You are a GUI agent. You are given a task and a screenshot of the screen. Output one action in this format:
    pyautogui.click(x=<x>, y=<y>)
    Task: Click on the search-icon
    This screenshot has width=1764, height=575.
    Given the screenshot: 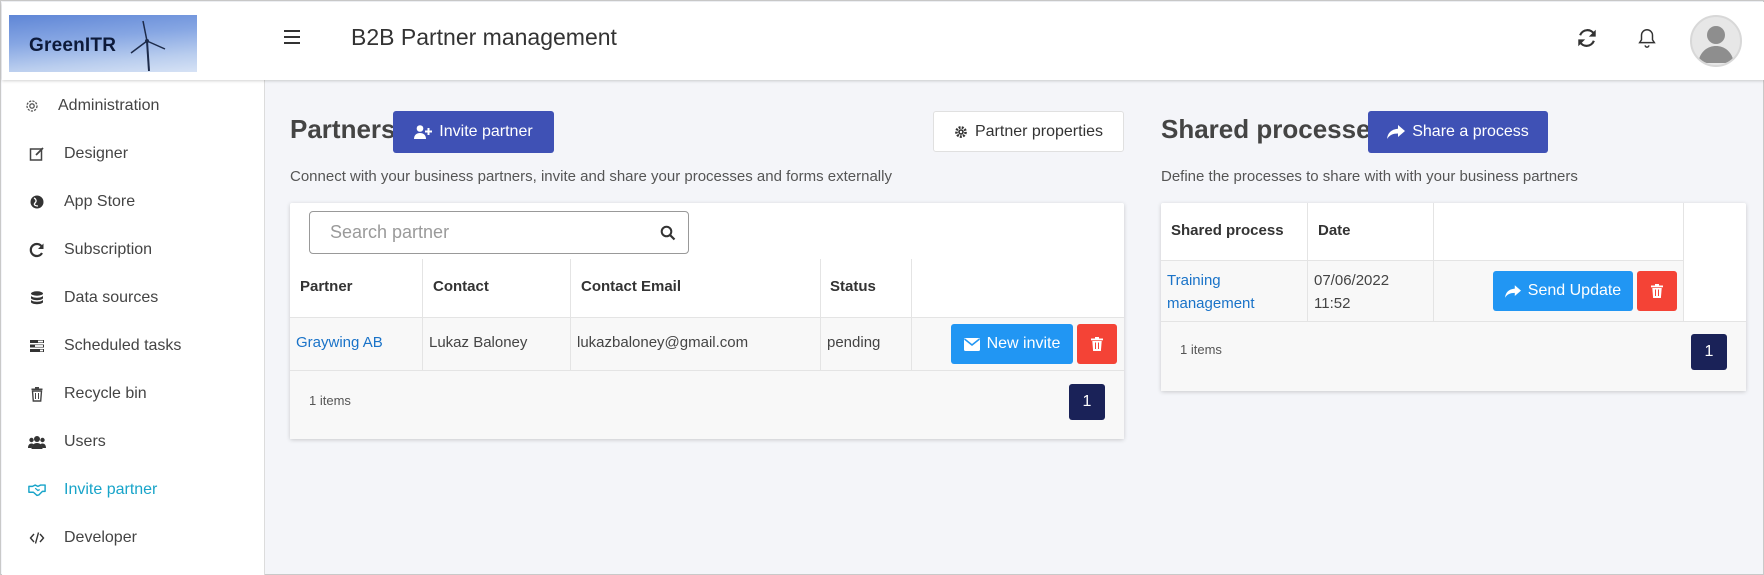 What is the action you would take?
    pyautogui.click(x=668, y=233)
    